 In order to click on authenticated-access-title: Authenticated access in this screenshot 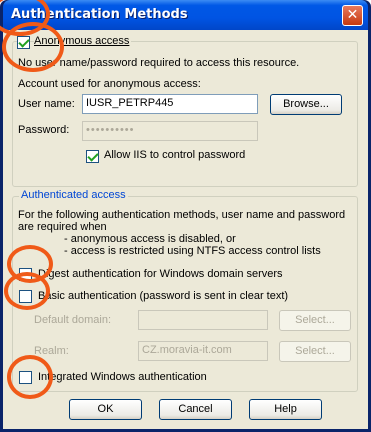, I will do `click(73, 195)`.